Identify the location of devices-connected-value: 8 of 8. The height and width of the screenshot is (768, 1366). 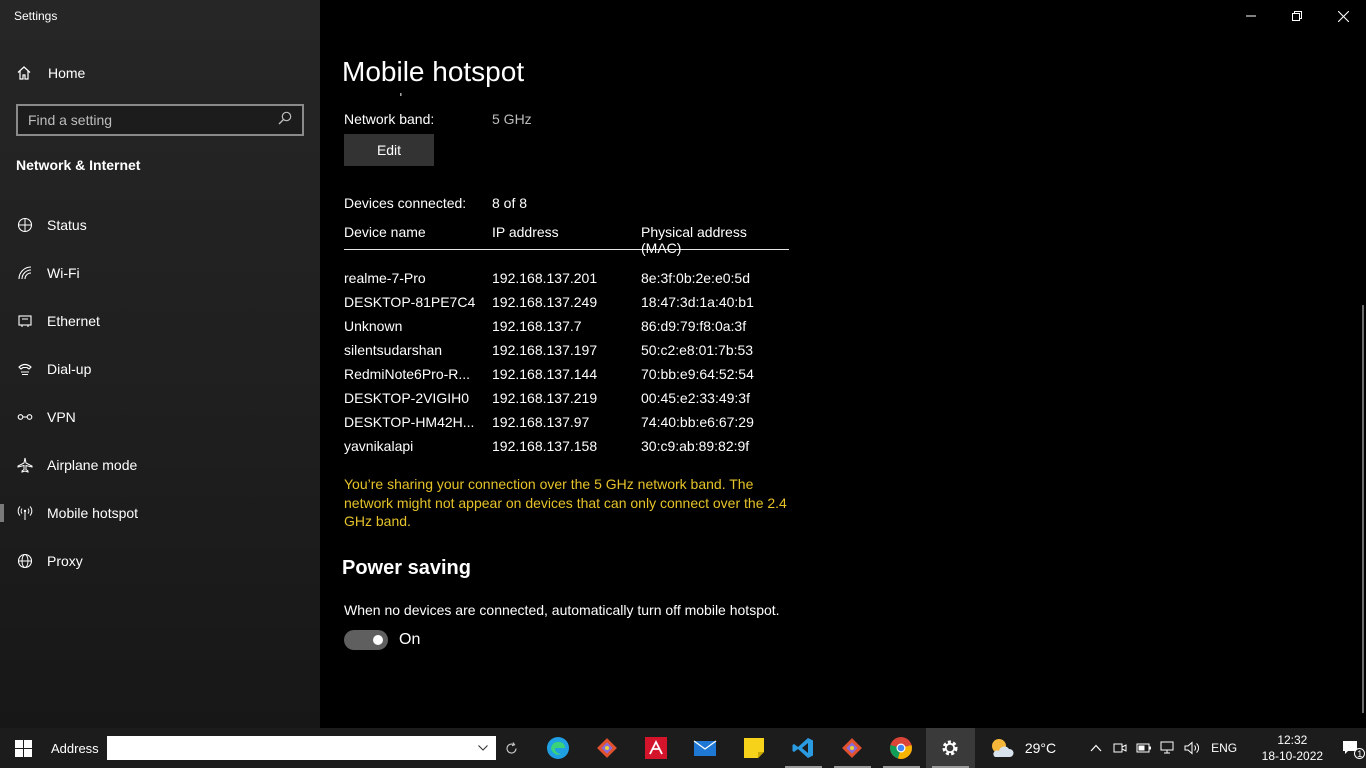
(510, 203).